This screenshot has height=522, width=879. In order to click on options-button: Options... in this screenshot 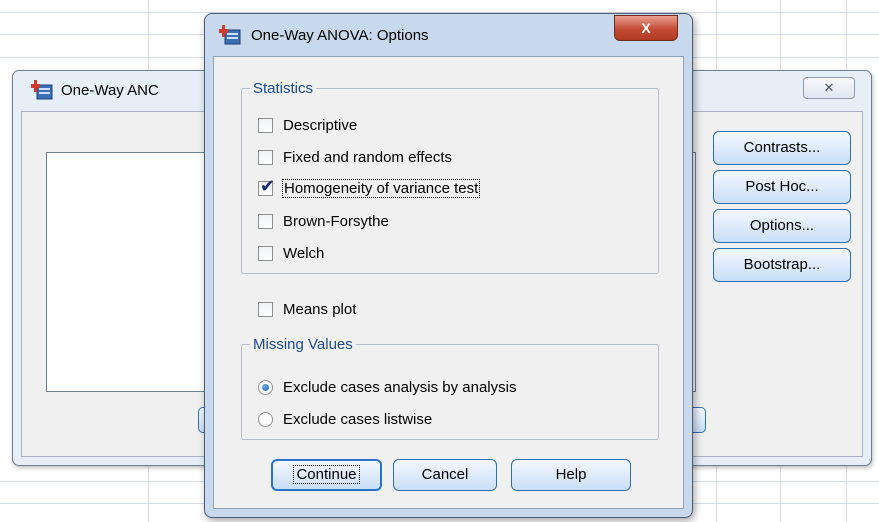, I will do `click(782, 226)`.